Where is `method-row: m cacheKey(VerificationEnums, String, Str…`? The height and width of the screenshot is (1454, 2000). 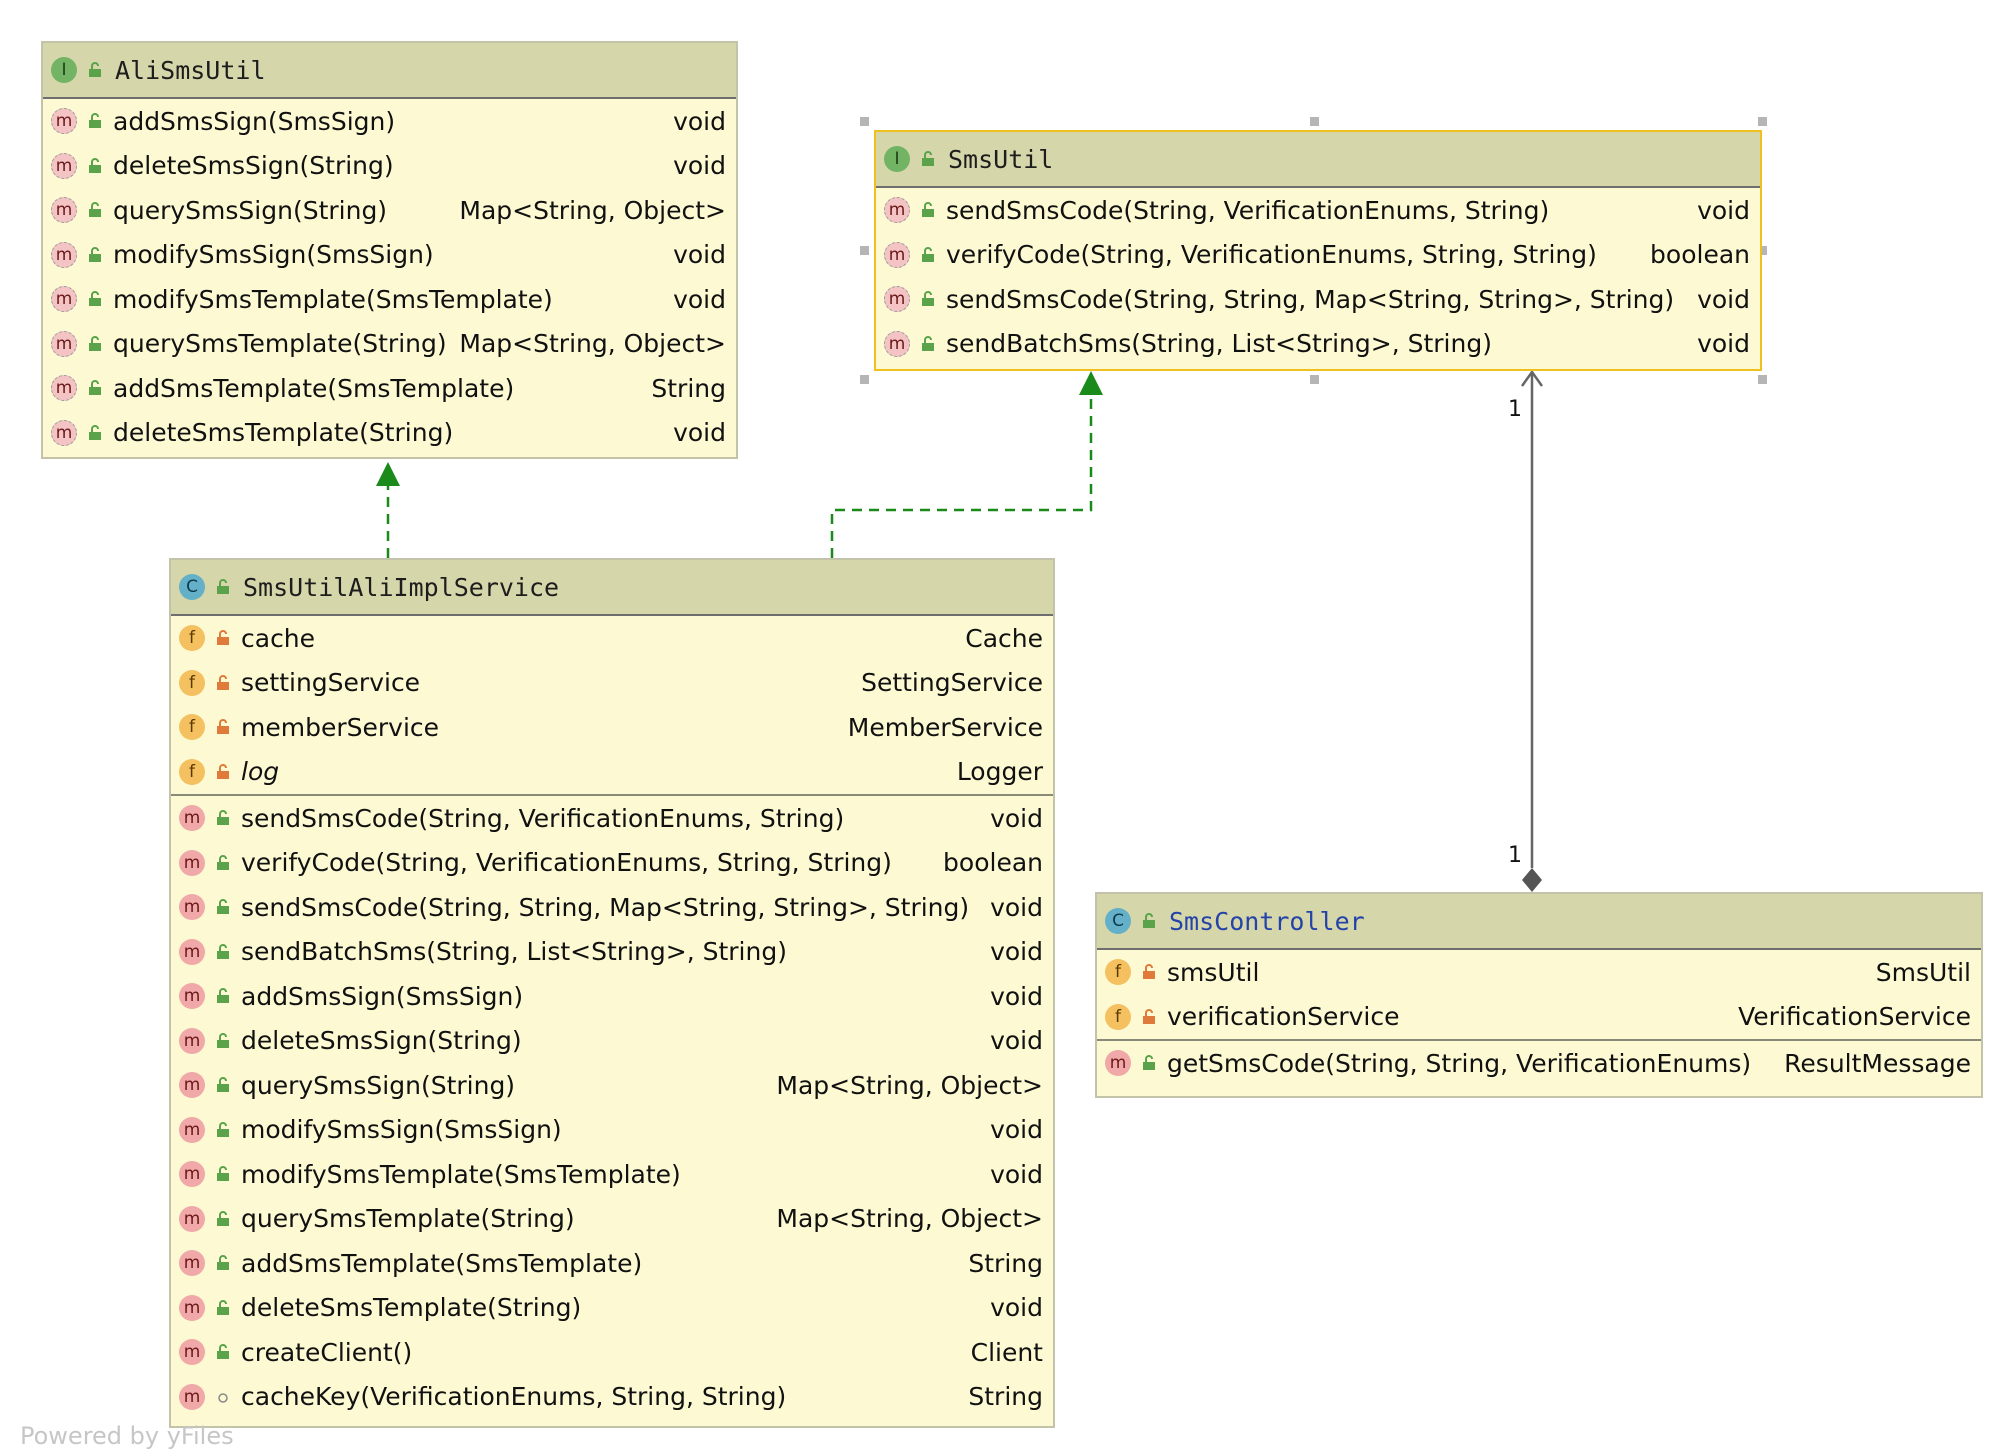
method-row: m cacheKey(VerificationEnums, String, Str… is located at coordinates (612, 1397).